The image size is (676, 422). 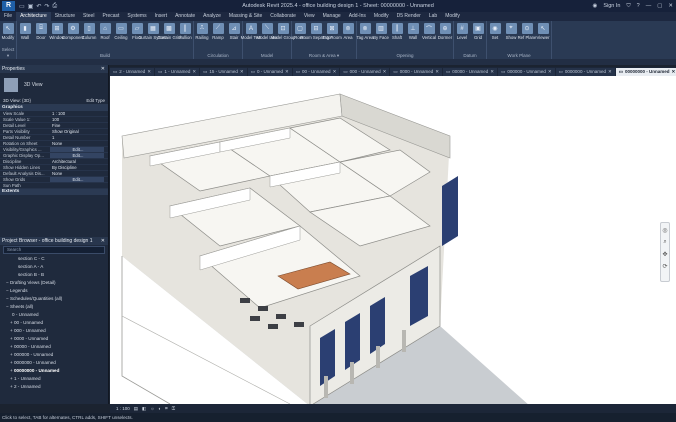 I want to click on ribbon-tab: Insert, so click(x=161, y=16).